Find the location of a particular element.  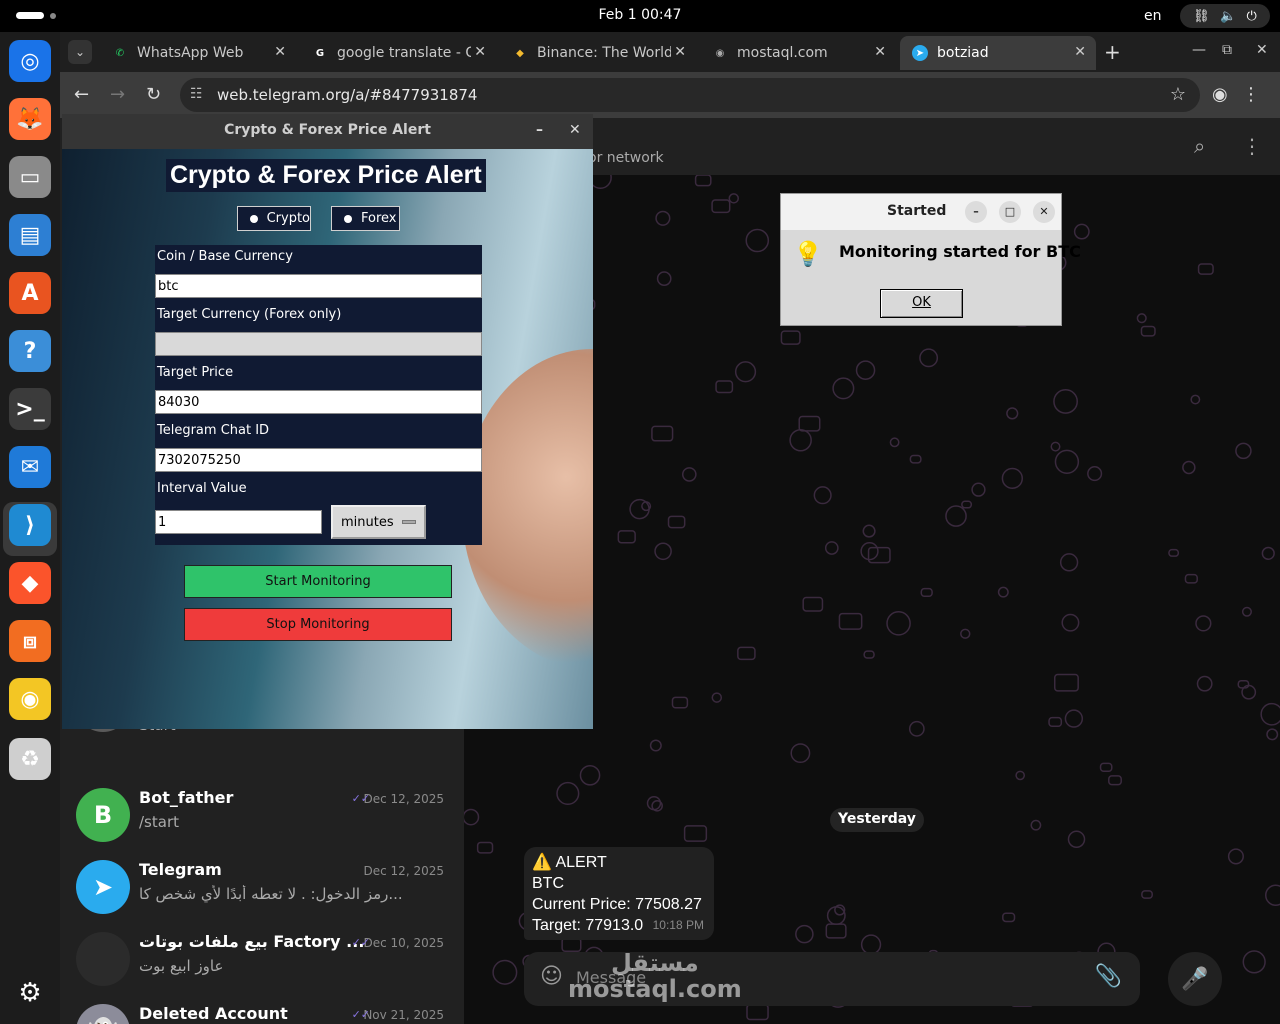

tab-whatsapp: ✆ WhatsApp Web ✕ is located at coordinates (198, 53).